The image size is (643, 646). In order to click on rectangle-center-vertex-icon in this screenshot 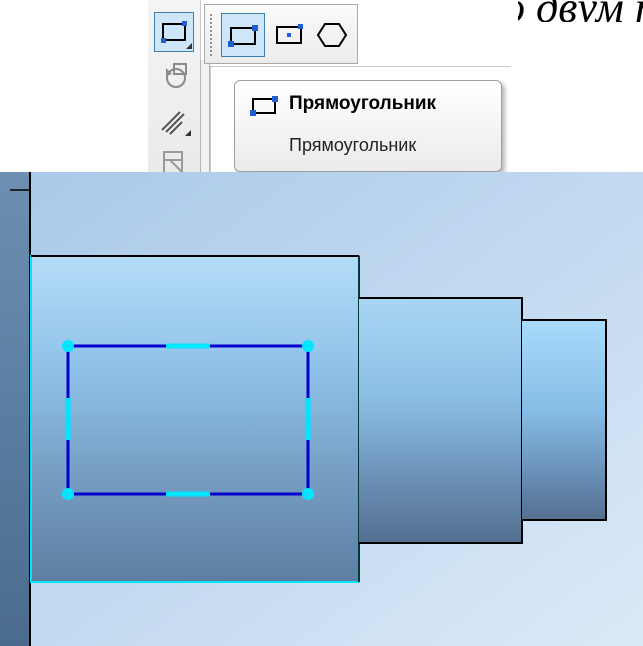, I will do `click(289, 34)`.